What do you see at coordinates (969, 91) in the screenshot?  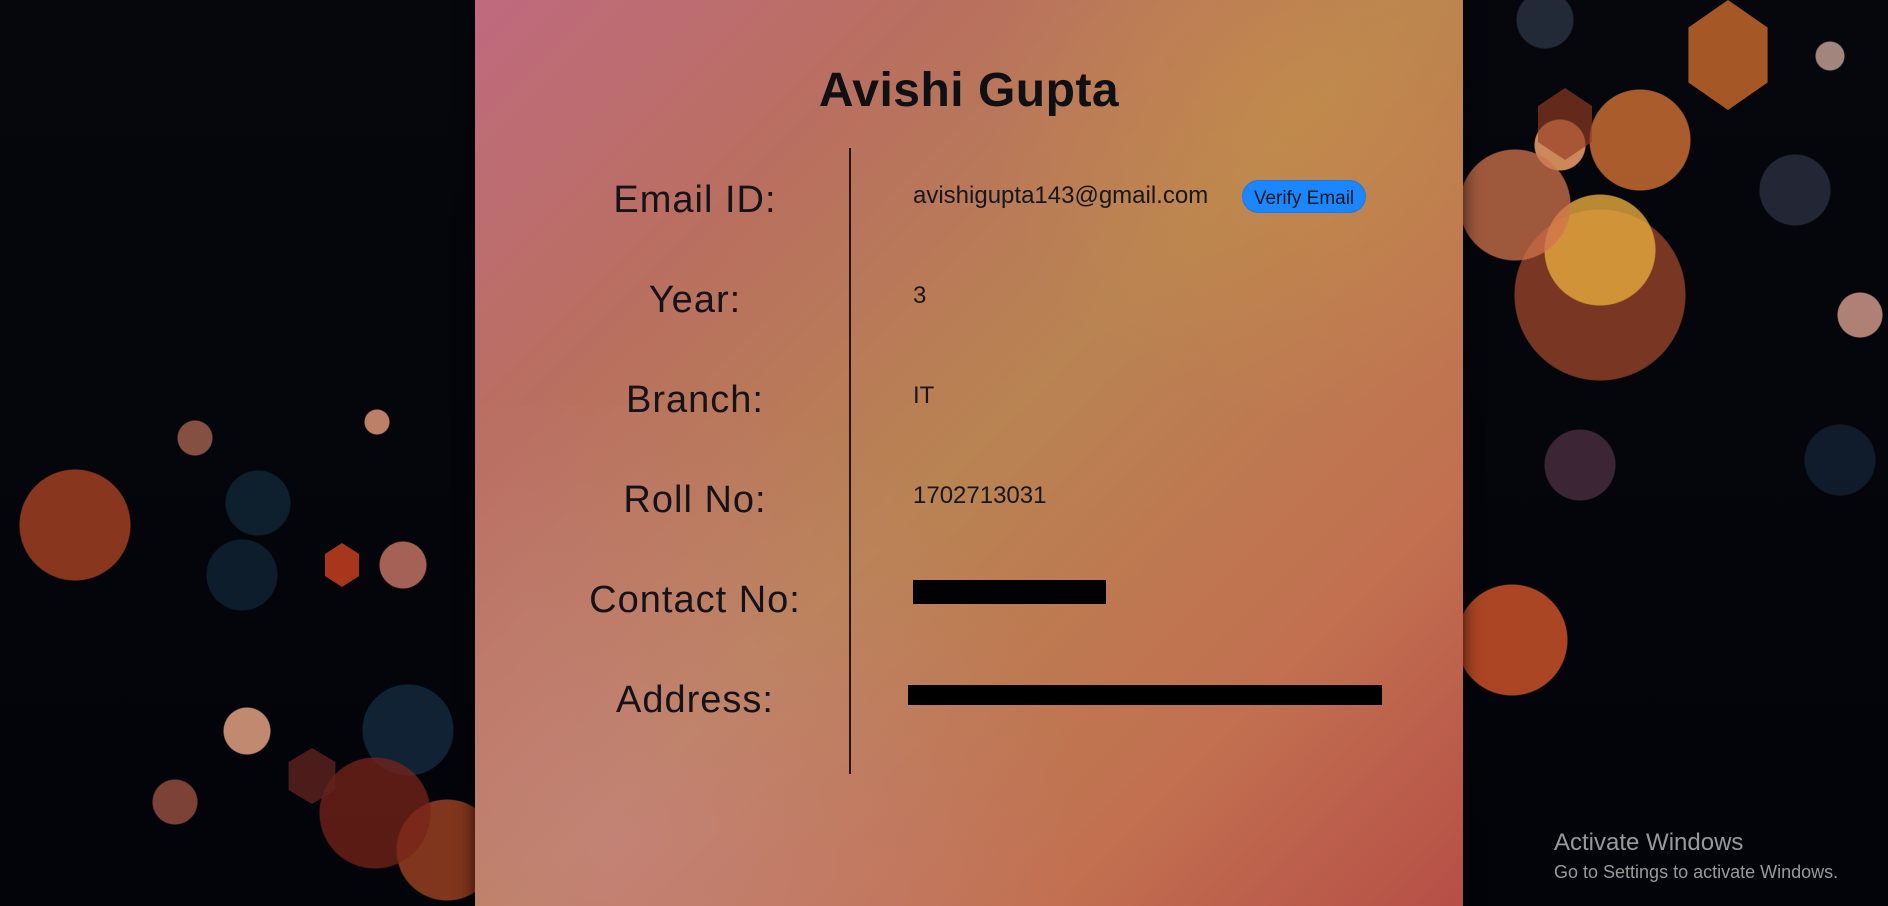 I see `profile-name: Avishi Gupta` at bounding box center [969, 91].